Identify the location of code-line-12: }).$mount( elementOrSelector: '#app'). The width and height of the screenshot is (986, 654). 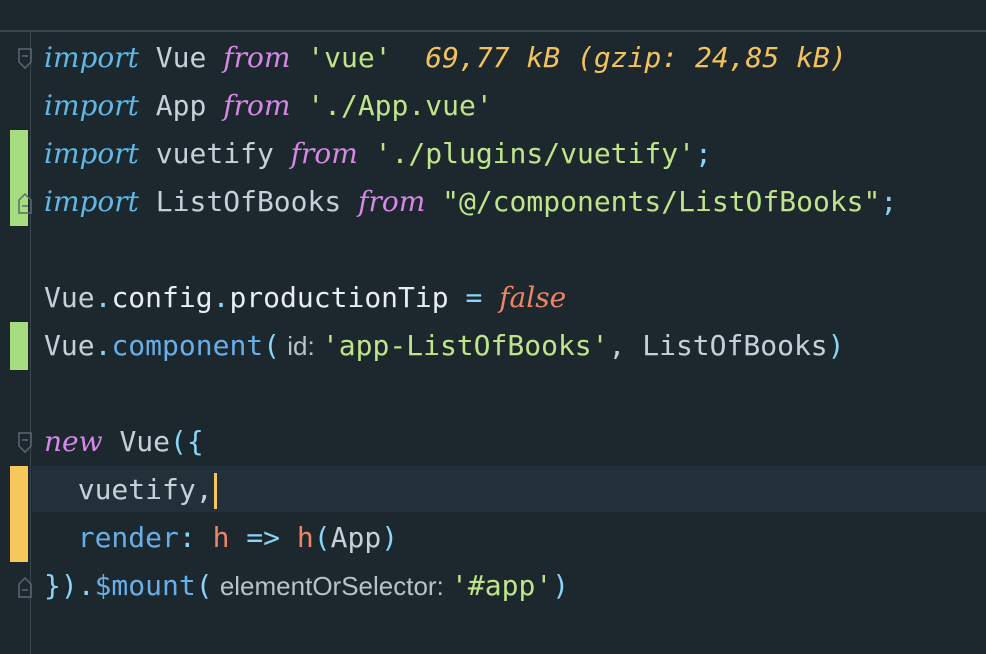
(306, 586).